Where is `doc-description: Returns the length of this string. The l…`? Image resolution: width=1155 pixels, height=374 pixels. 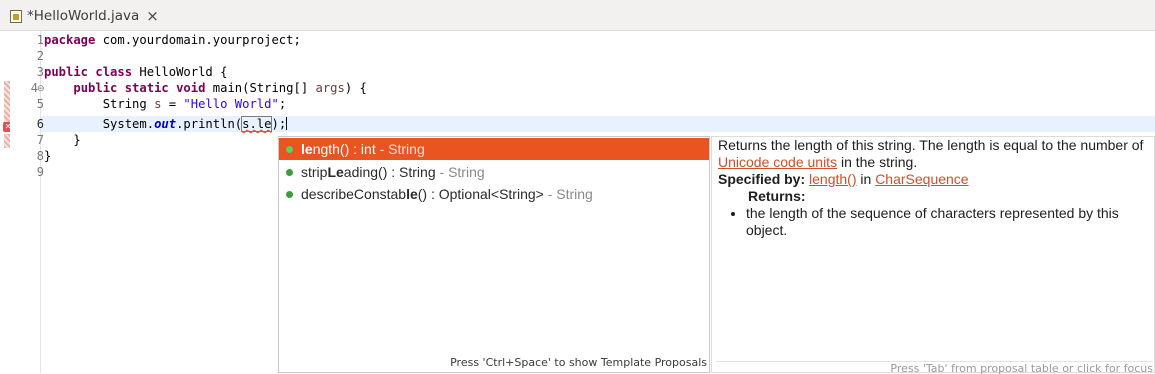
doc-description: Returns the length of this string. The l… is located at coordinates (933, 154).